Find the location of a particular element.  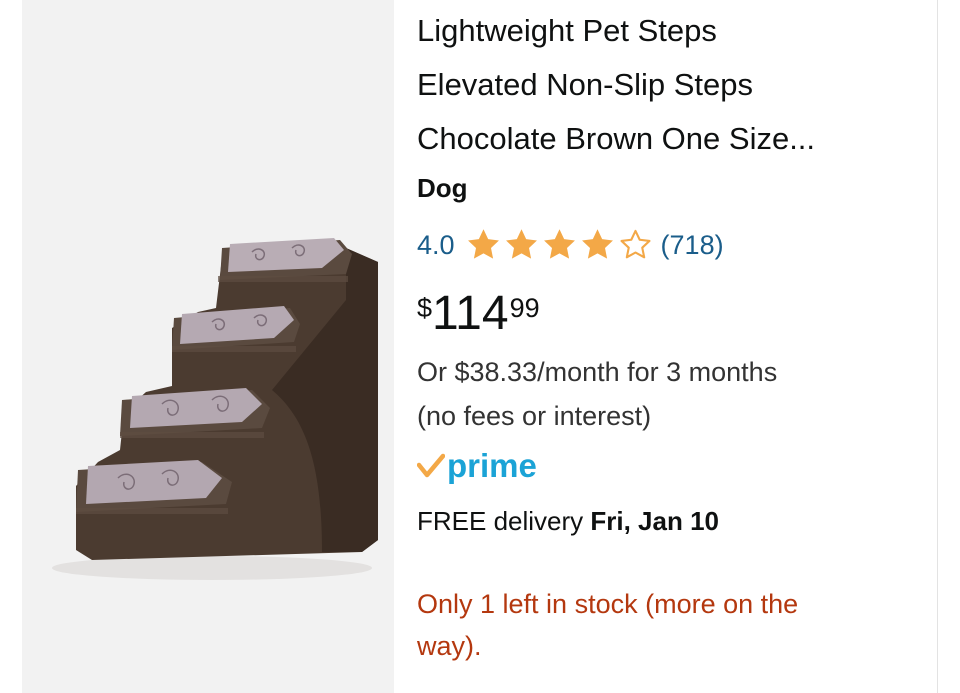

prime-badge: prime is located at coordinates (477, 466).